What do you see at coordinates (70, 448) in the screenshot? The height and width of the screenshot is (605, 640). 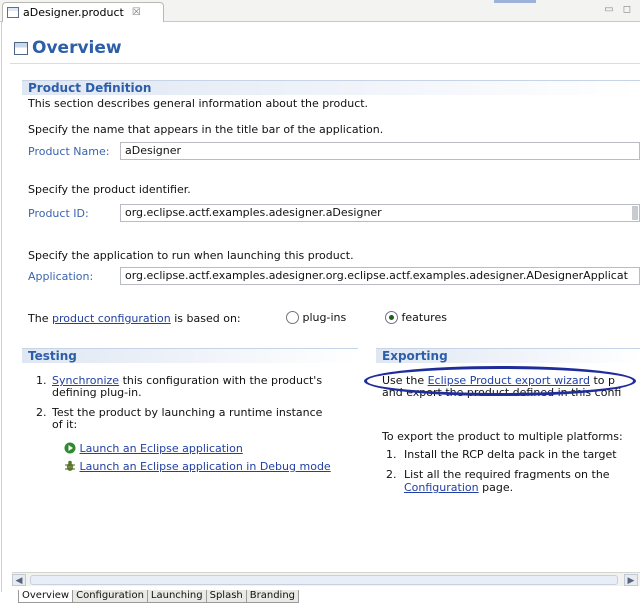 I see `run-icon` at bounding box center [70, 448].